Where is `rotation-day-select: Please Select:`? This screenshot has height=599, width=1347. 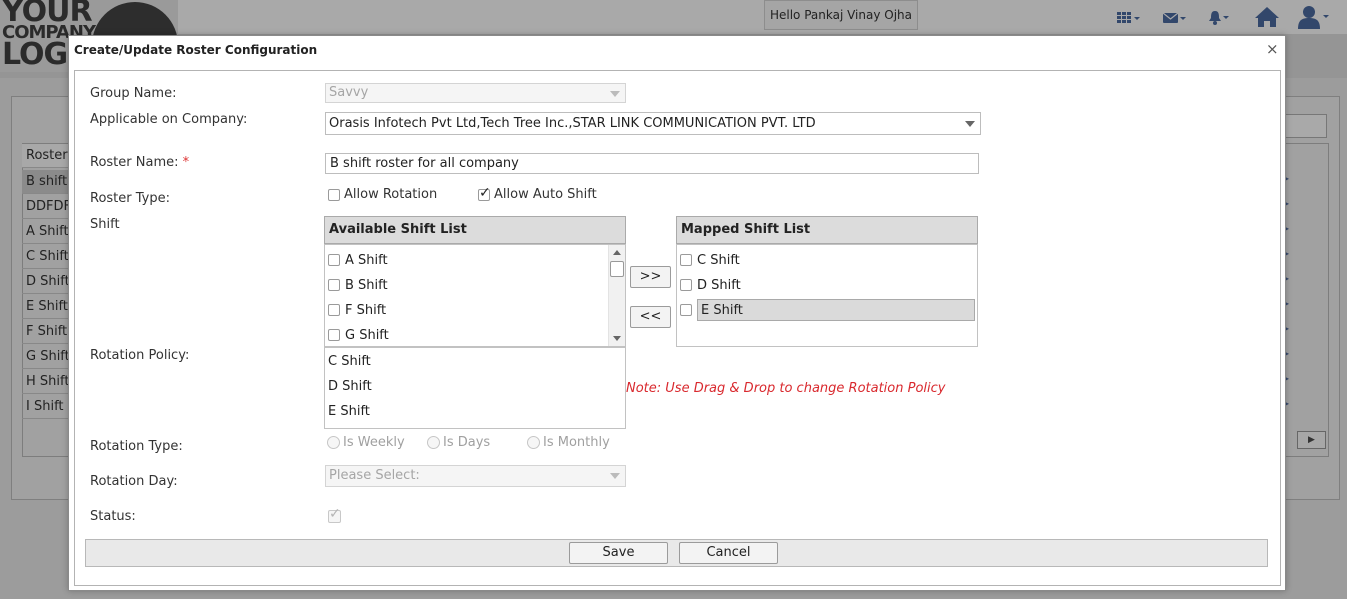
rotation-day-select: Please Select: is located at coordinates (475, 476).